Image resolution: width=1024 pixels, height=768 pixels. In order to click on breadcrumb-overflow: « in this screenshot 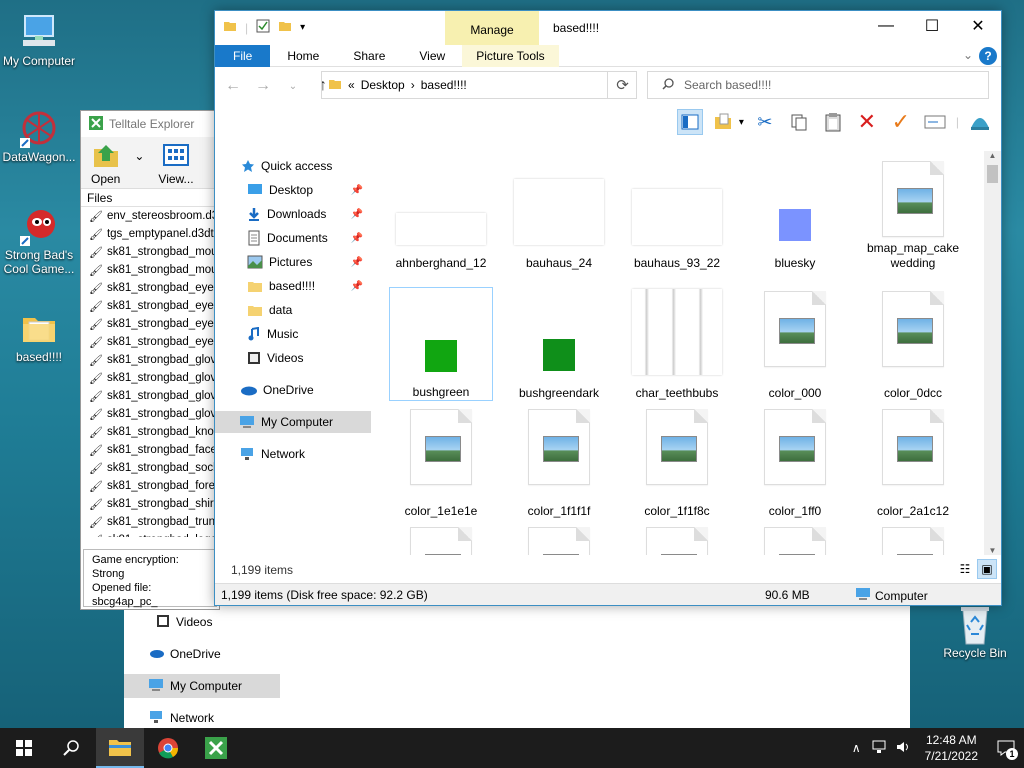, I will do `click(351, 85)`.